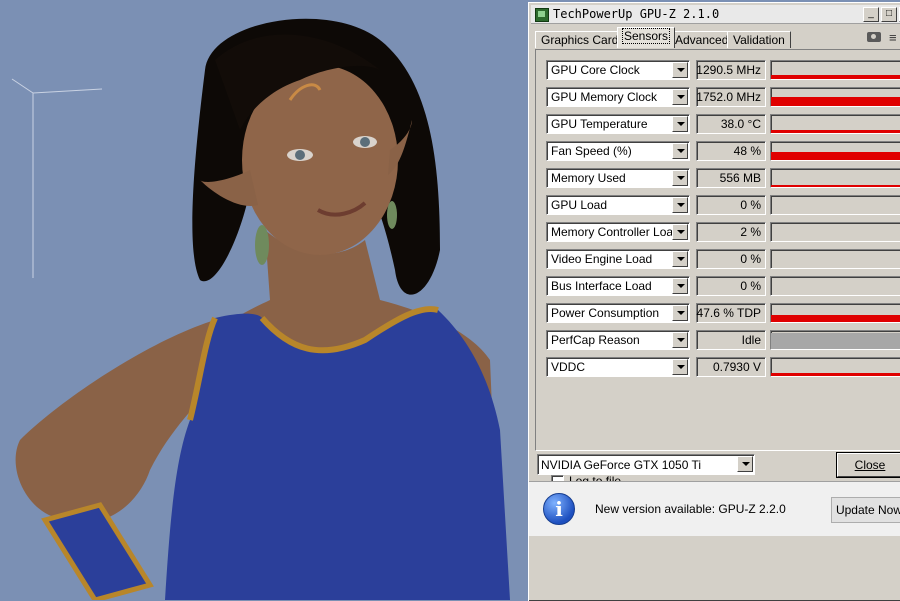  What do you see at coordinates (542, 15) in the screenshot?
I see `gpuz-app-icon` at bounding box center [542, 15].